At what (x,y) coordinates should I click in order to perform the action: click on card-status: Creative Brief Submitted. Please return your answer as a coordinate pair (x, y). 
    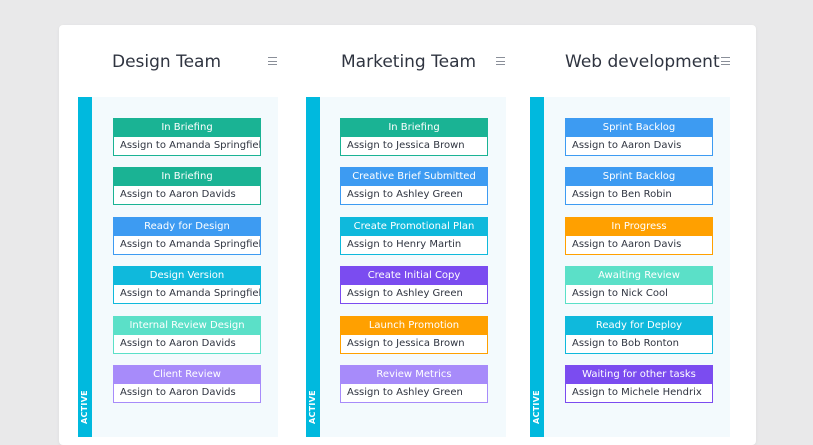
    Looking at the image, I should click on (414, 177).